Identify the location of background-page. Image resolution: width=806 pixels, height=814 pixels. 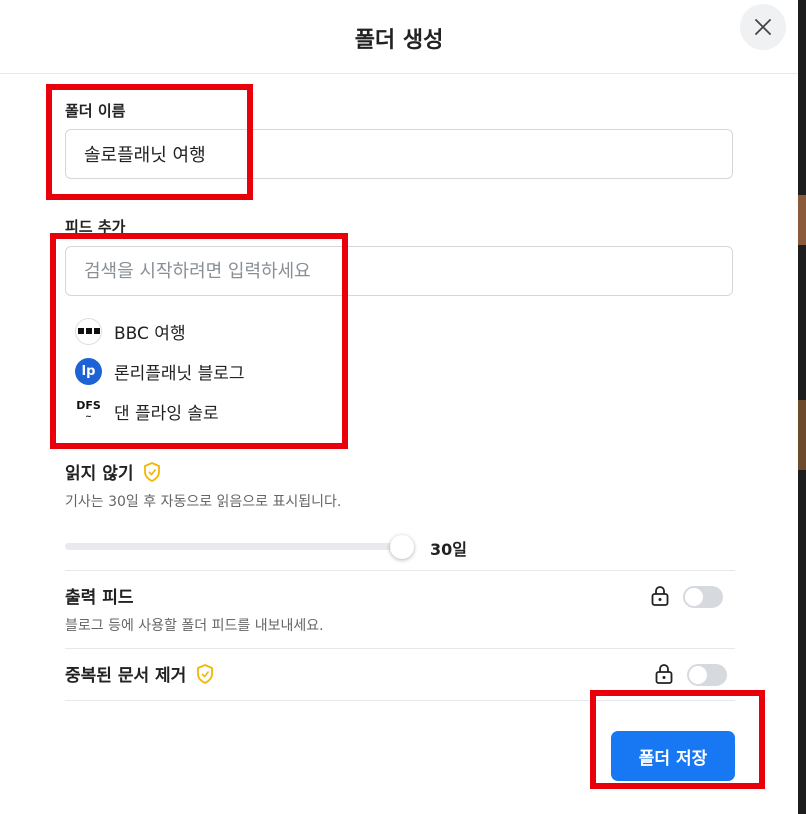
(802, 407).